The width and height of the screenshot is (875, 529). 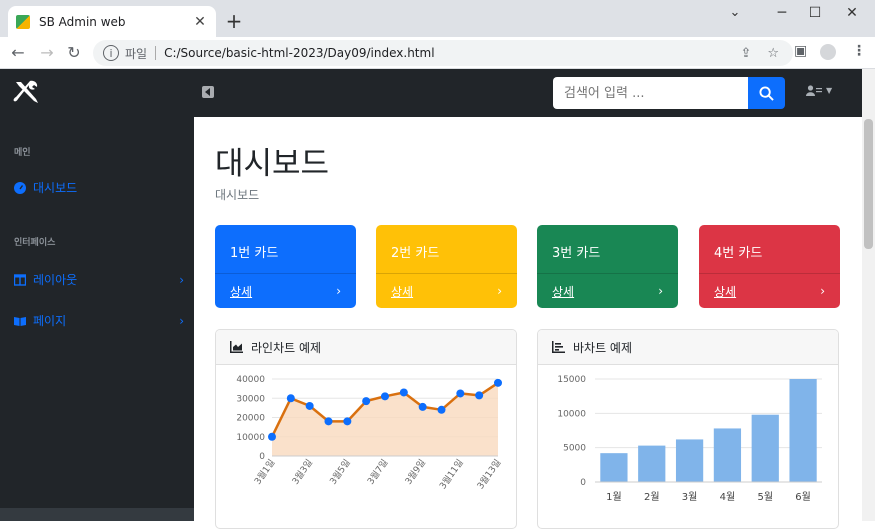 I want to click on sidebar-item-label: 레이아웃, so click(x=55, y=280).